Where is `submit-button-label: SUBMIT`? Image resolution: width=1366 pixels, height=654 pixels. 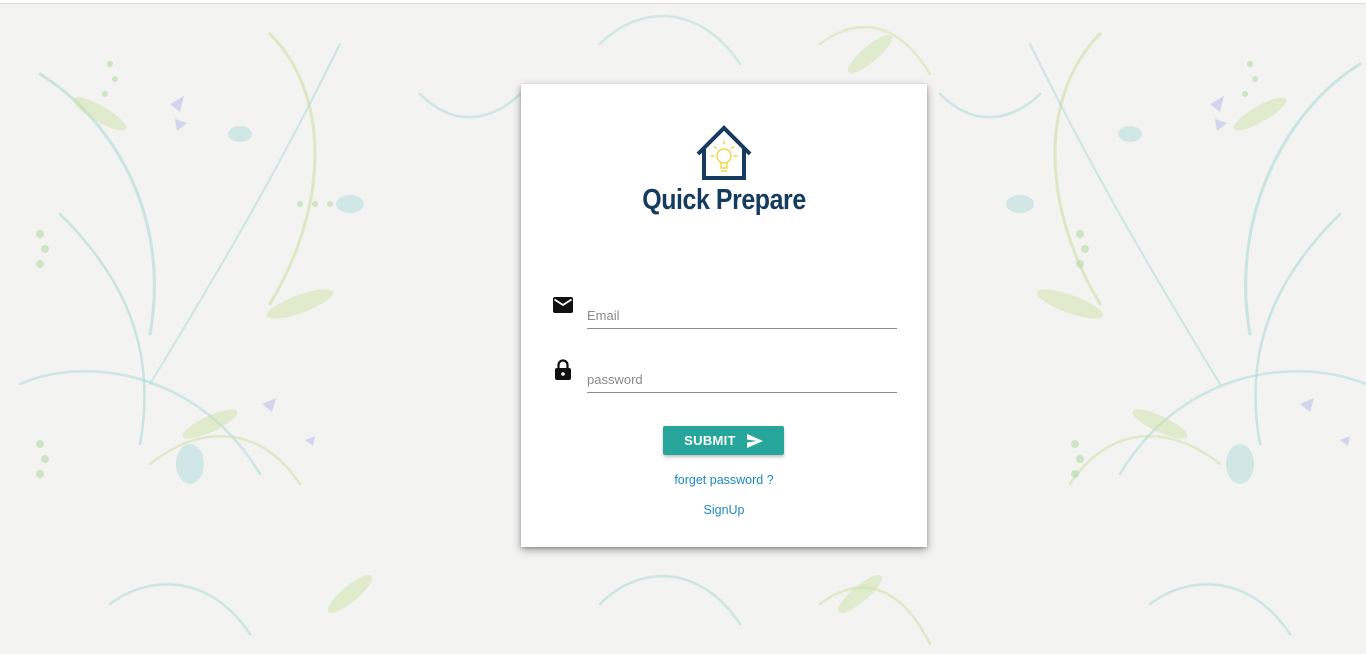 submit-button-label: SUBMIT is located at coordinates (710, 440).